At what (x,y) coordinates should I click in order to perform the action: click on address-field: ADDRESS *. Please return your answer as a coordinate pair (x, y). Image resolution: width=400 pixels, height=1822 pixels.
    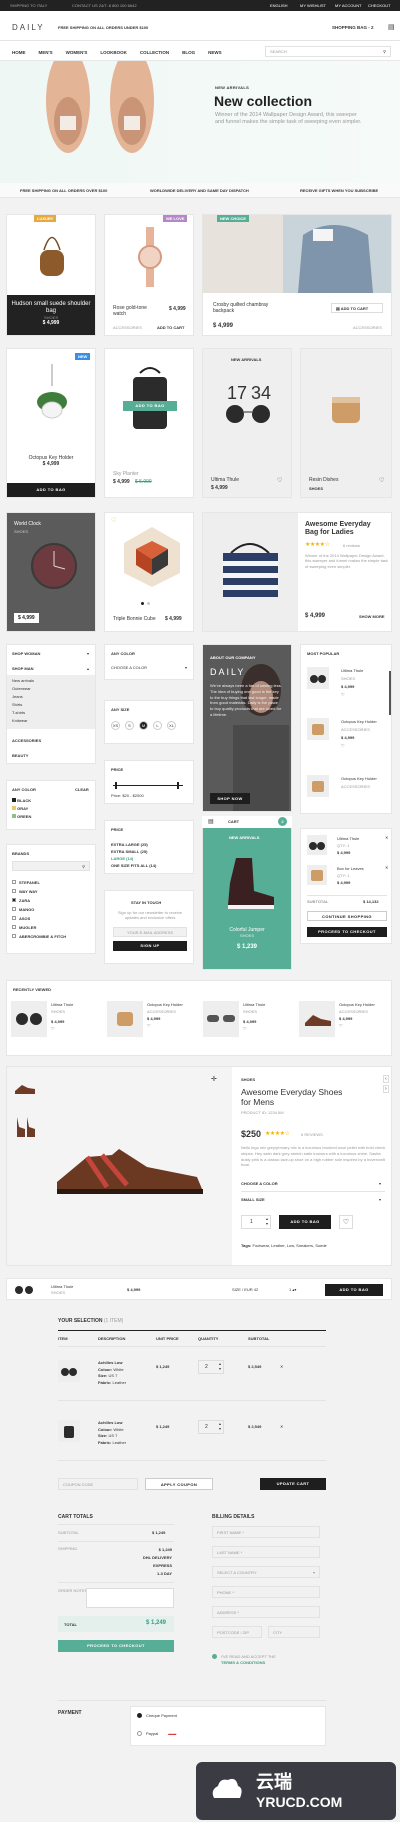
    Looking at the image, I should click on (266, 1612).